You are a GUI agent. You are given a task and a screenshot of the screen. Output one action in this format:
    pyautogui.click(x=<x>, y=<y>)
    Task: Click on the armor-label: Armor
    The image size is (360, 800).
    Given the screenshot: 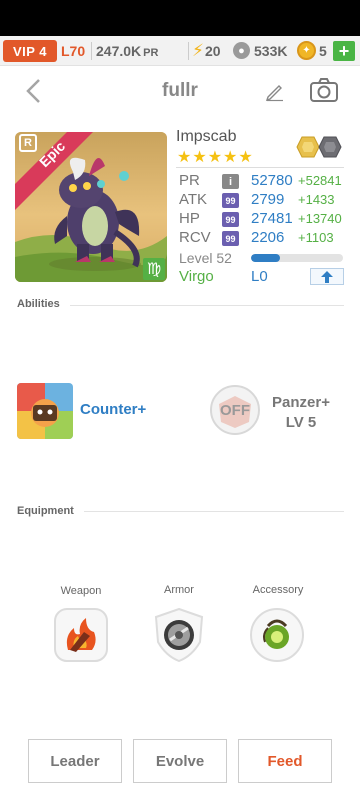 What is the action you would take?
    pyautogui.click(x=179, y=590)
    